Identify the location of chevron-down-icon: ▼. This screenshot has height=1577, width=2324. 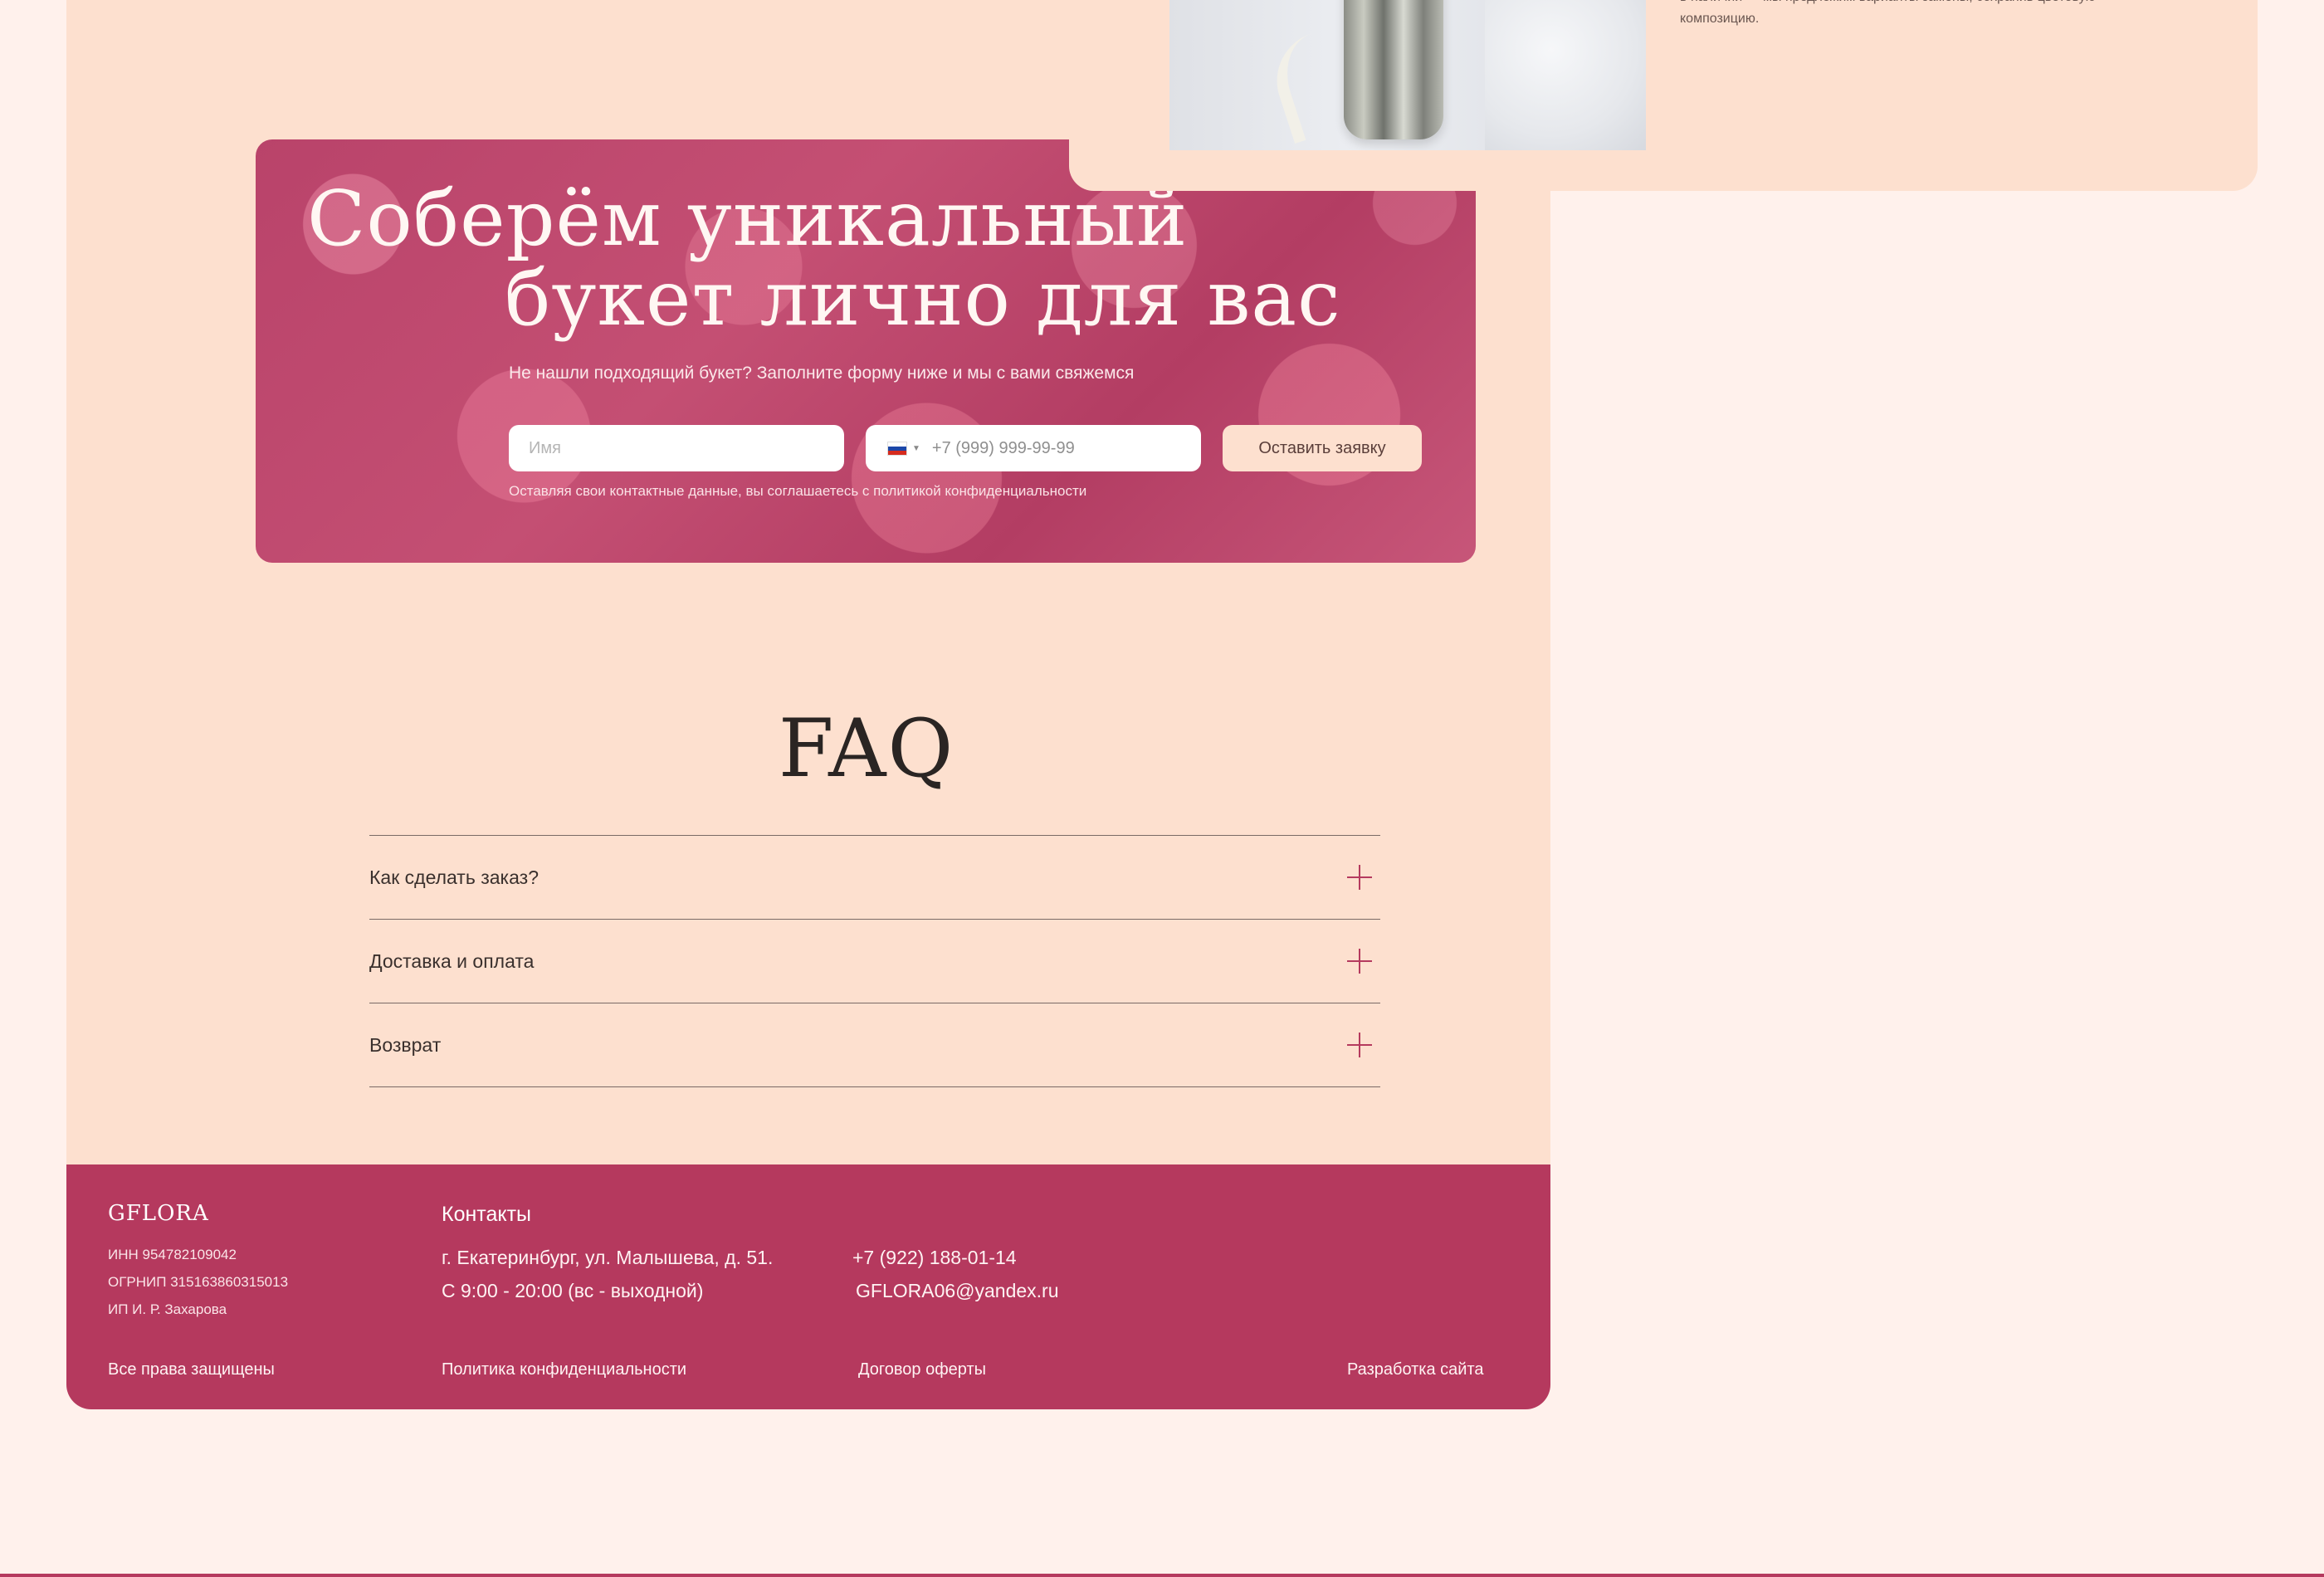
(916, 448).